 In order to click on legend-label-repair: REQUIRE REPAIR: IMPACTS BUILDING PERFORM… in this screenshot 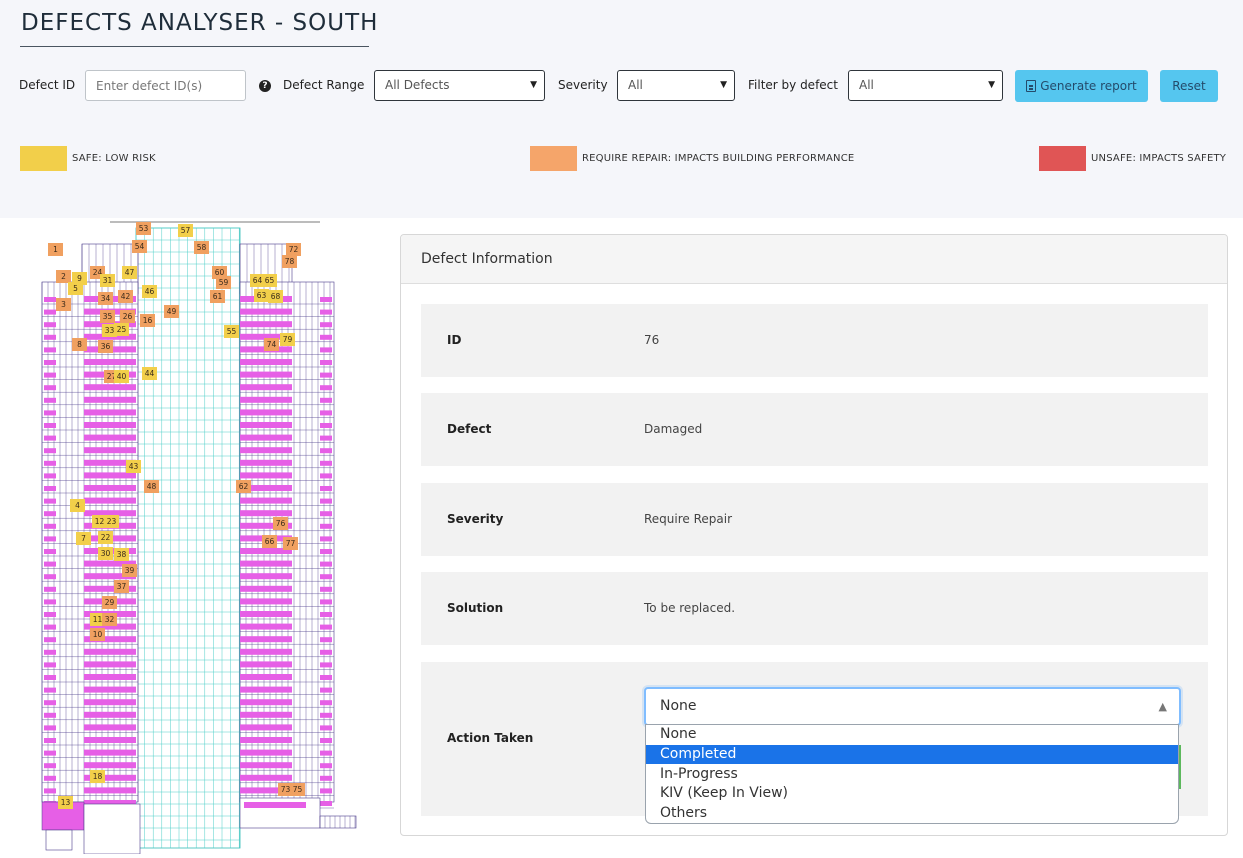, I will do `click(718, 158)`.